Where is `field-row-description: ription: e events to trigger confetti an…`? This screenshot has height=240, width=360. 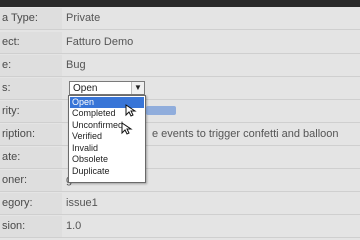 field-row-description: ription: e events to trigger confetti an… is located at coordinates (180, 135).